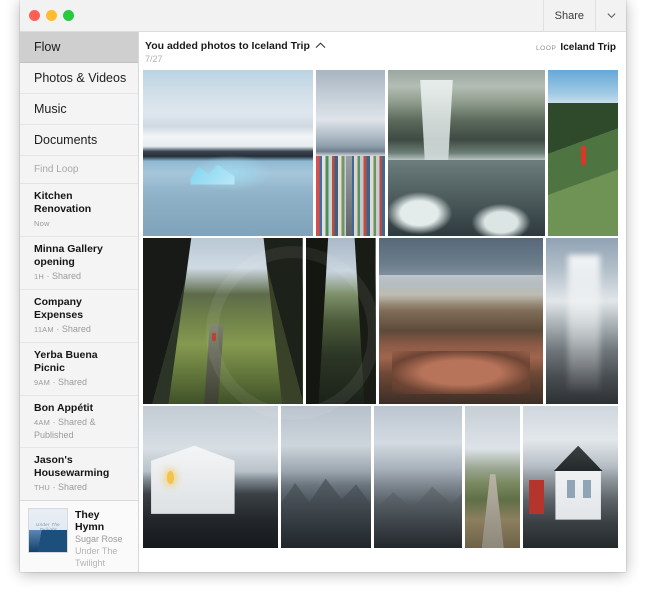  I want to click on page-title-text: You added photos to Iceland Trip, so click(227, 46).